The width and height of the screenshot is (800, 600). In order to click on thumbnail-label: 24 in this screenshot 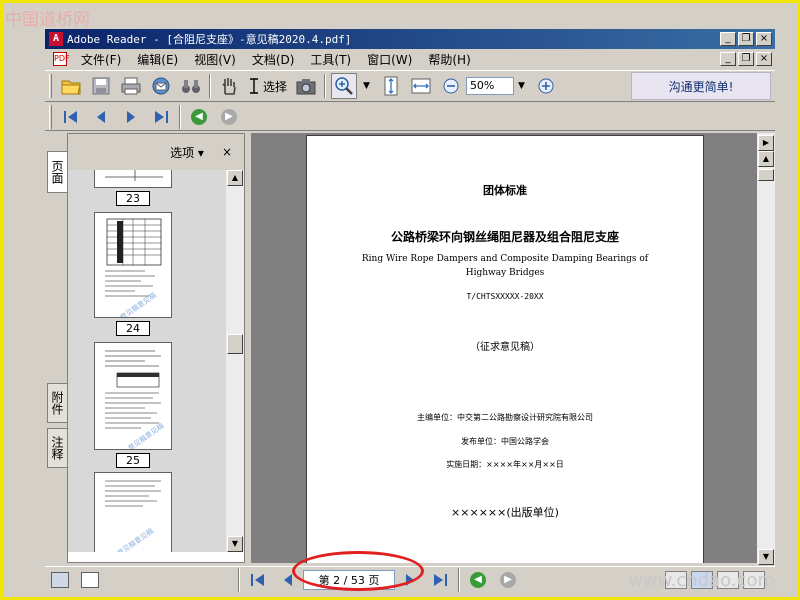, I will do `click(133, 328)`.